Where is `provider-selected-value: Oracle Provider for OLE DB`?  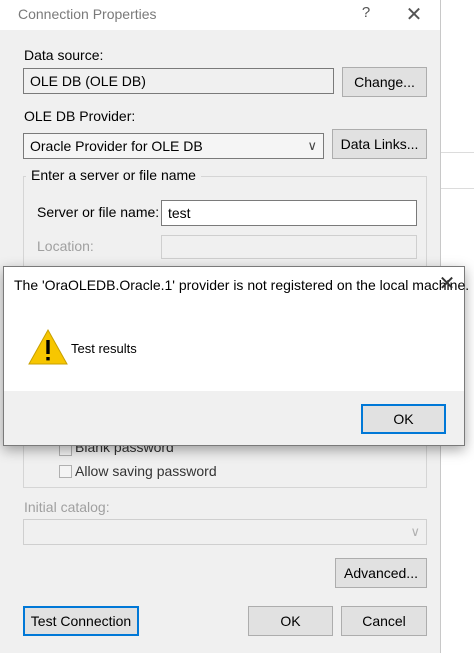 provider-selected-value: Oracle Provider for OLE DB is located at coordinates (116, 146).